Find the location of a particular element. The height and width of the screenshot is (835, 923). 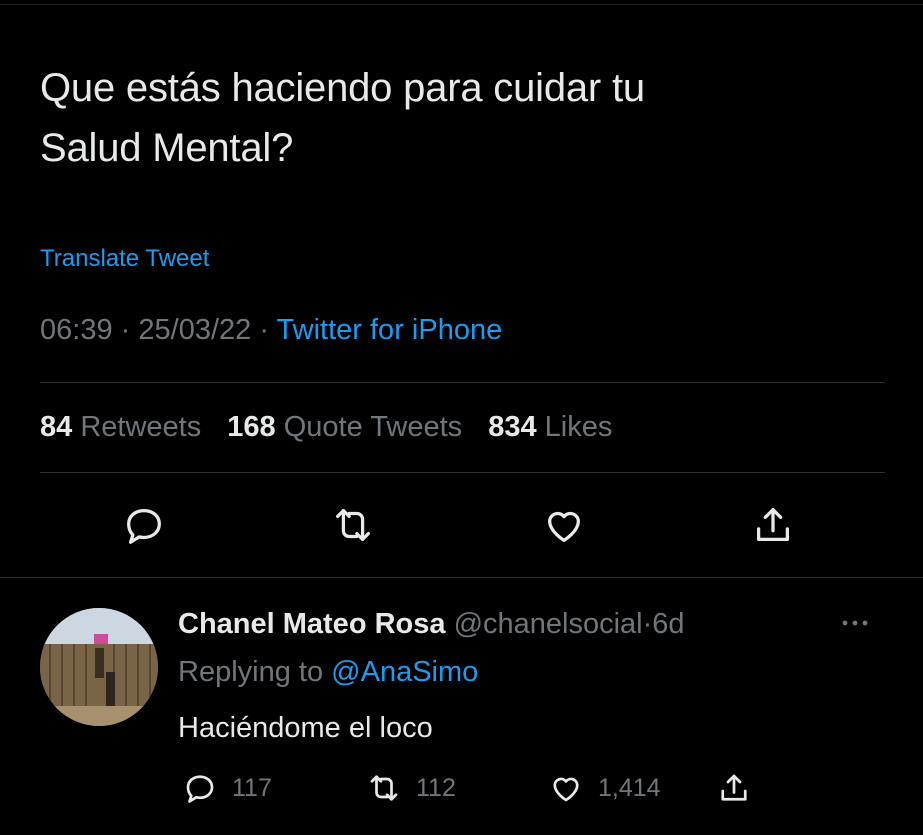

reply-reply-button: 117 is located at coordinates (227, 788).